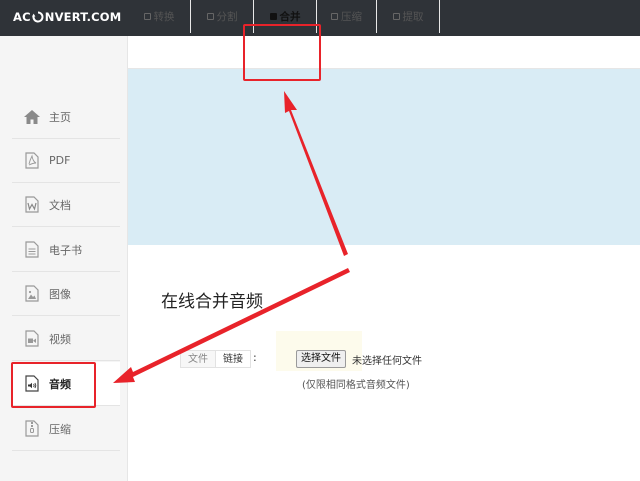 Image resolution: width=640 pixels, height=481 pixels. Describe the element at coordinates (60, 160) in the screenshot. I see `sidebar-item-label: PDF` at that location.